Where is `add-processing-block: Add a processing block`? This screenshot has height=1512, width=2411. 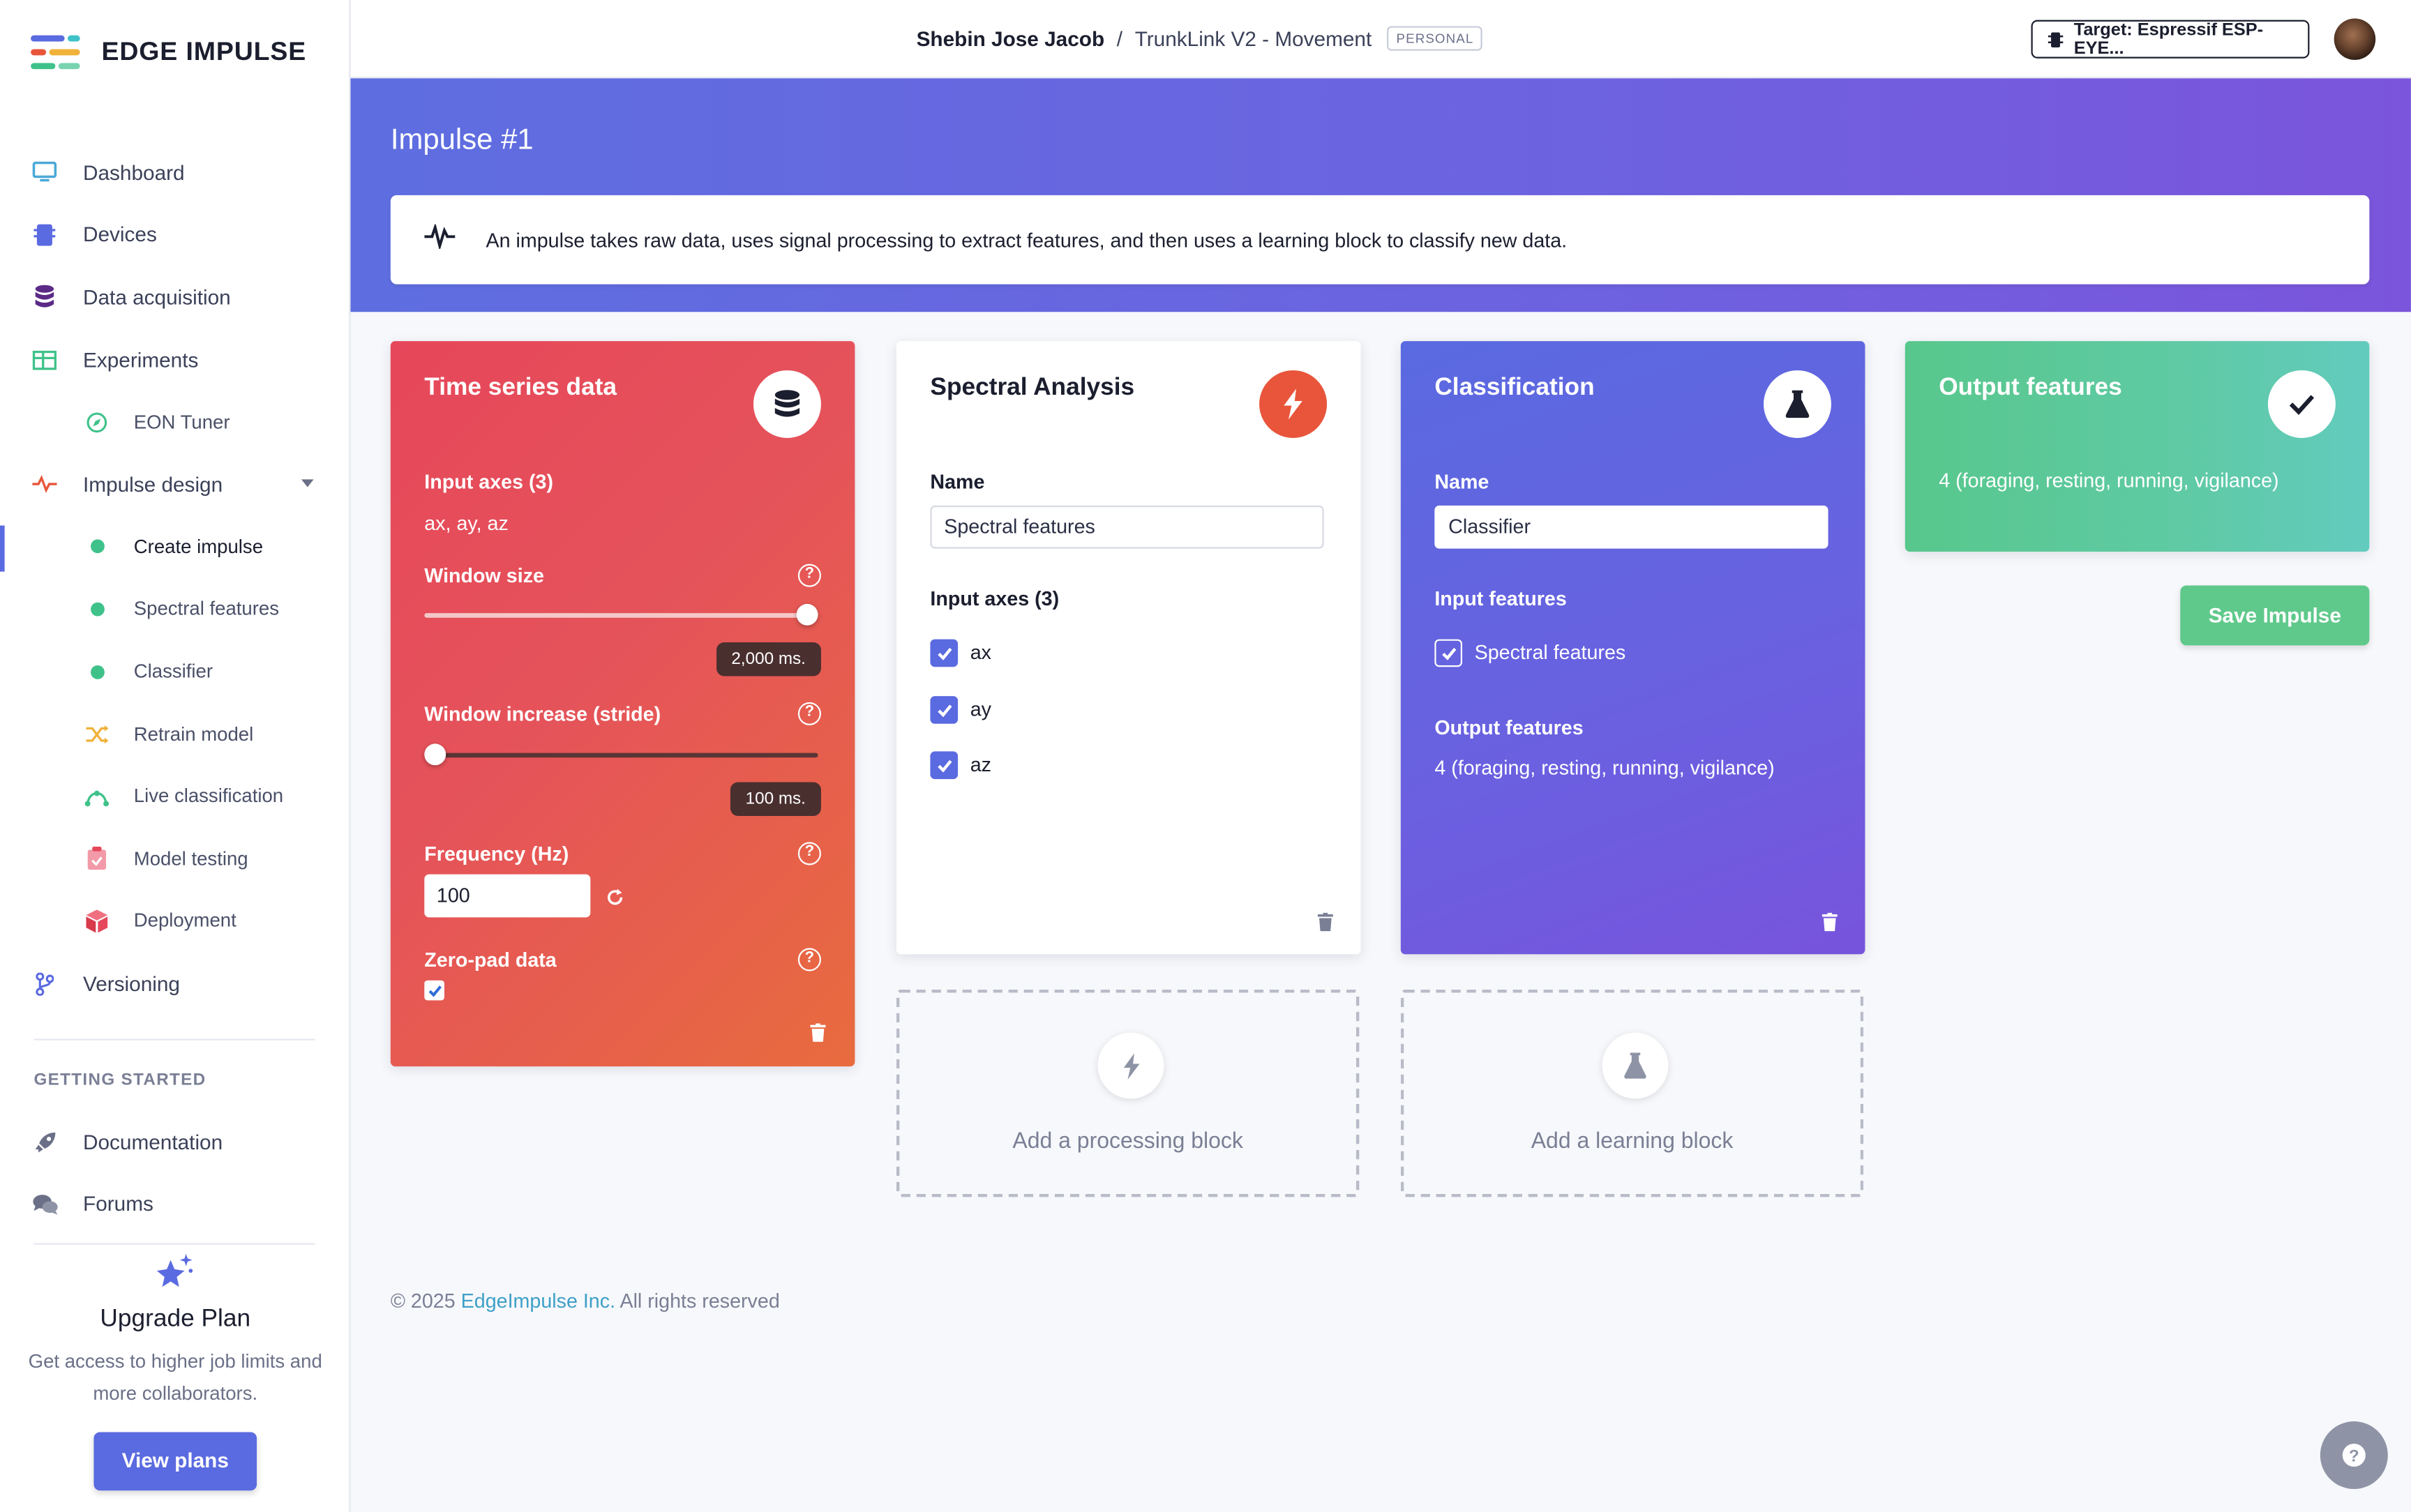 add-processing-block: Add a processing block is located at coordinates (1128, 1093).